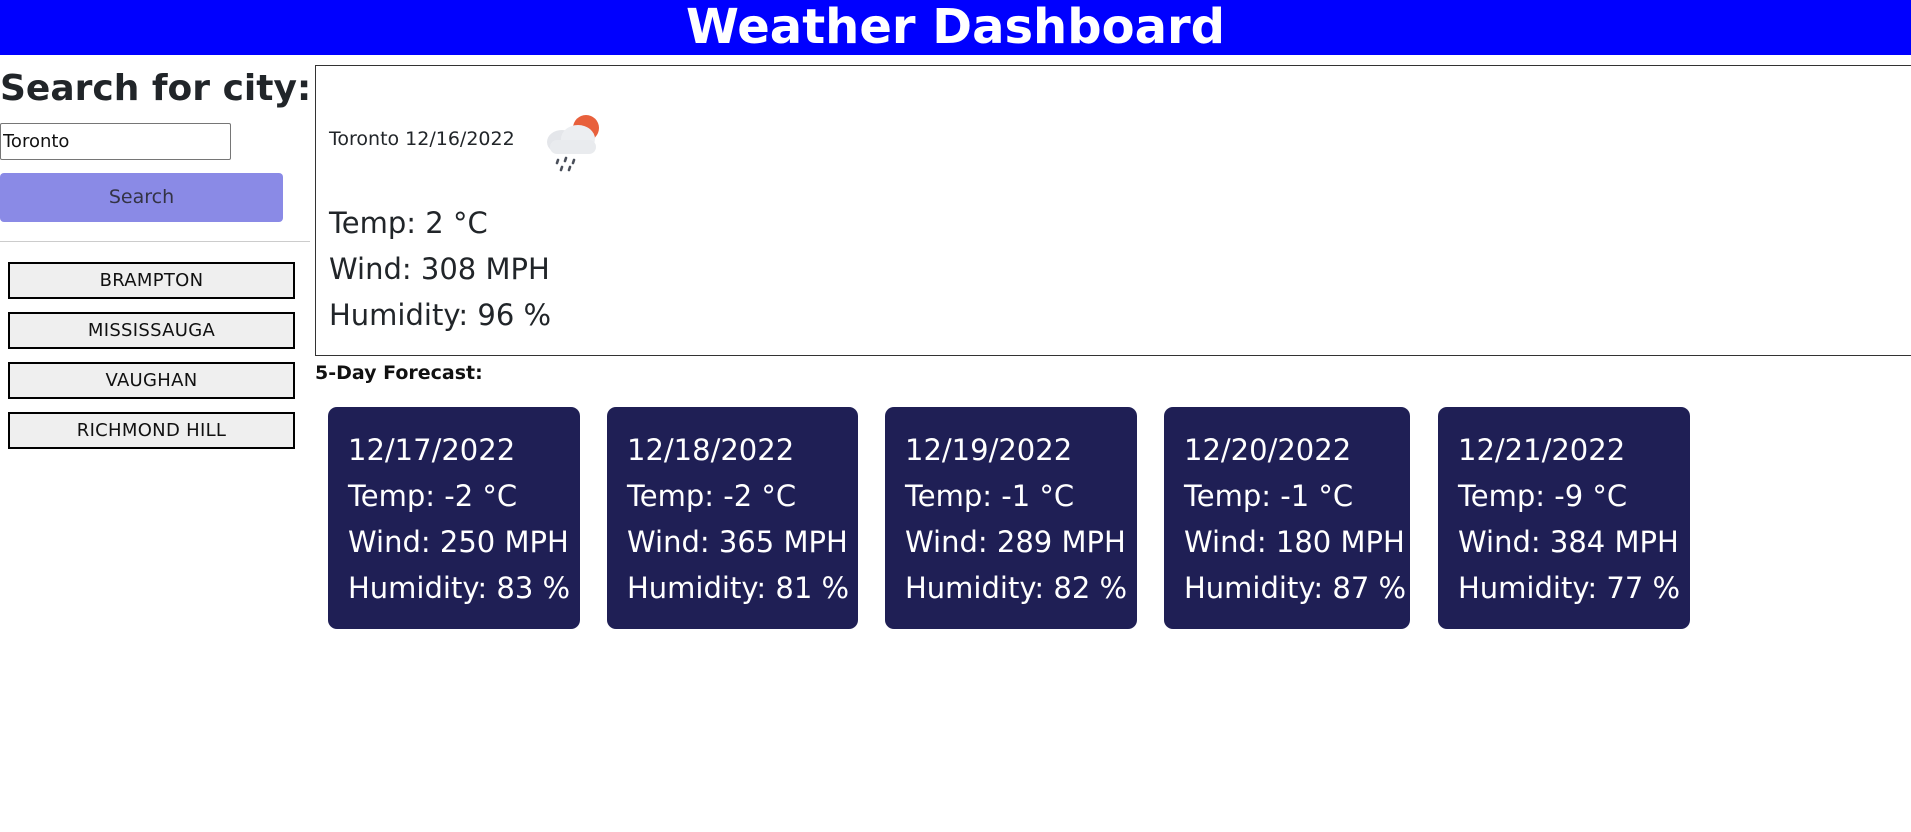 The width and height of the screenshot is (1911, 832). I want to click on sidebar-divider, so click(155, 241).